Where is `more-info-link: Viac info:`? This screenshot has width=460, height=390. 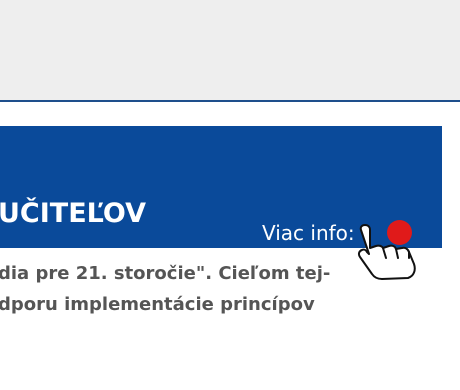 more-info-link: Viac info: is located at coordinates (308, 233).